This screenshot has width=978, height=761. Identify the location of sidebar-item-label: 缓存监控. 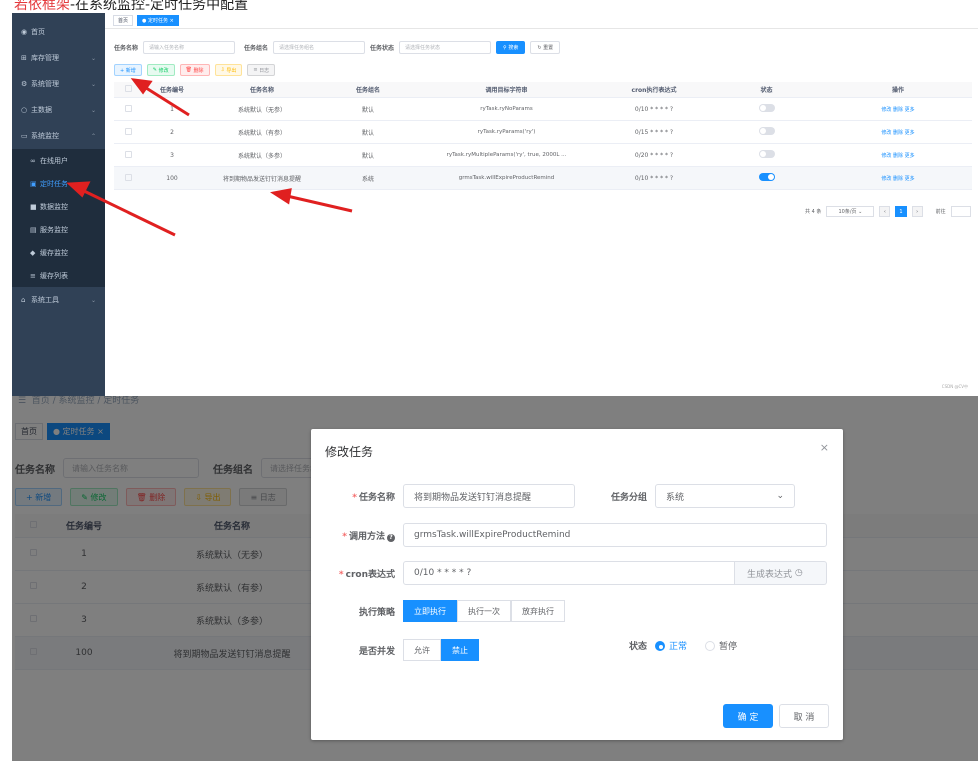
(54, 252).